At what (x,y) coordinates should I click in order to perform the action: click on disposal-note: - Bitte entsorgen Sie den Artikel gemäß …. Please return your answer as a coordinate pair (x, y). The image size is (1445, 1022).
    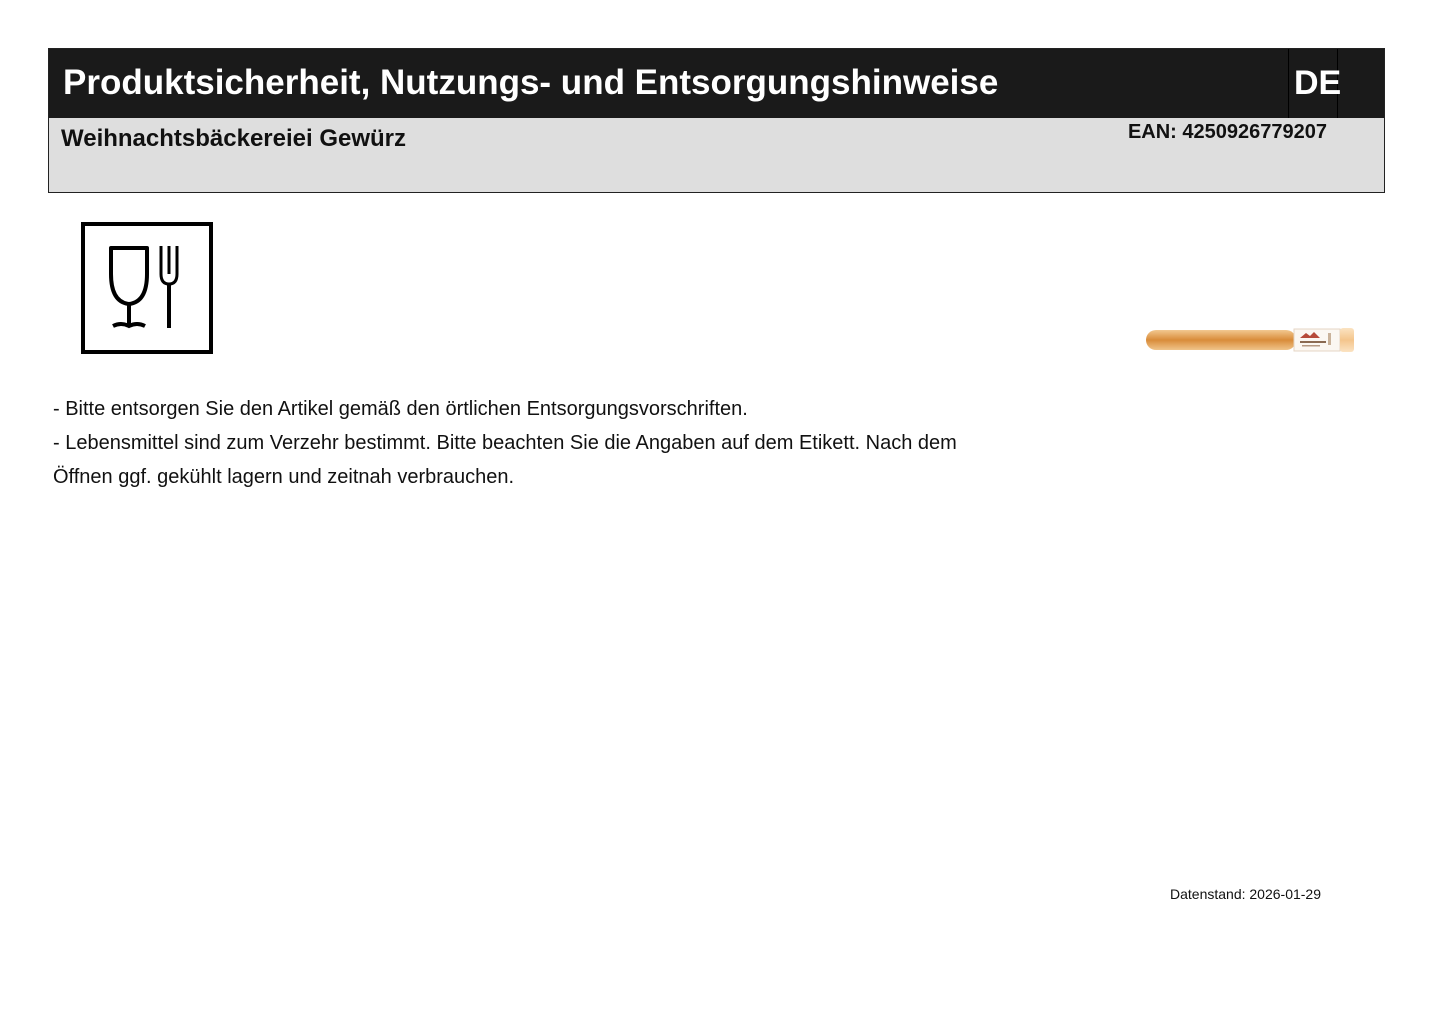
    Looking at the image, I should click on (400, 409).